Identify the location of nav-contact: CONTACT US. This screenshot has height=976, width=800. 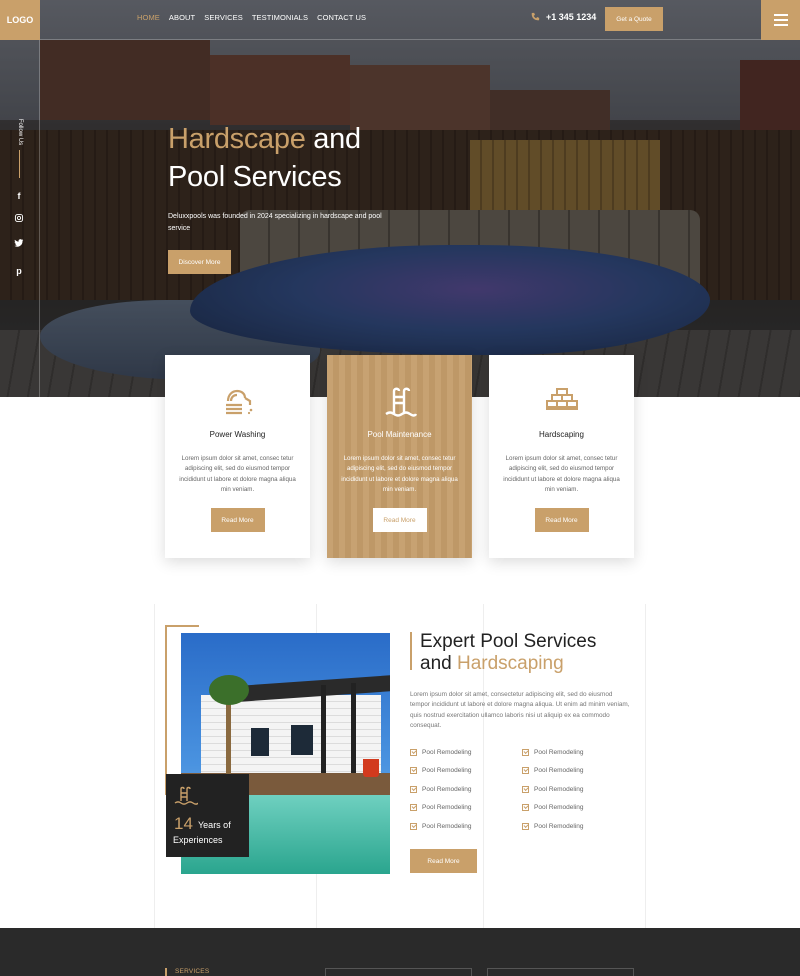
(341, 17).